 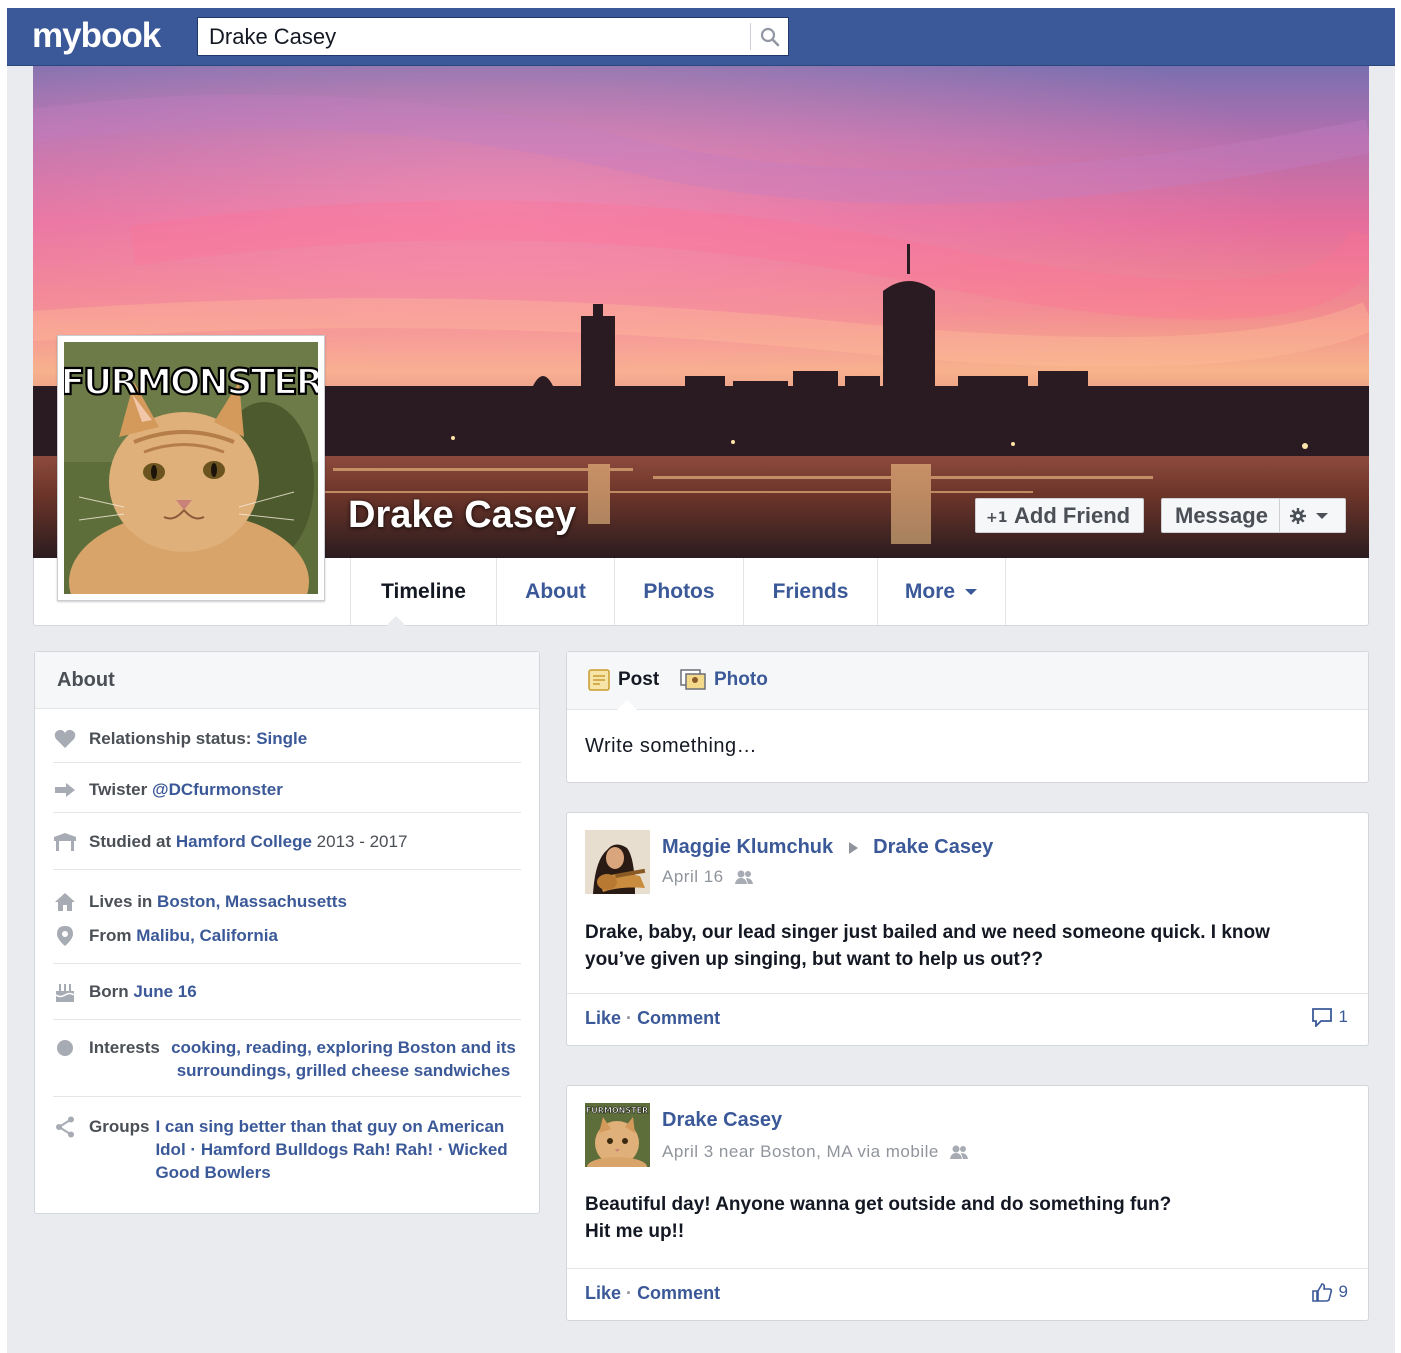 What do you see at coordinates (65, 1048) in the screenshot?
I see `circle-icon` at bounding box center [65, 1048].